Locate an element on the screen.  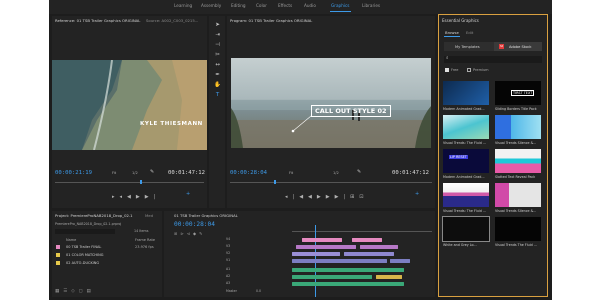
column-header-frame-rate: Frame Rate is located at coordinates (145, 240).